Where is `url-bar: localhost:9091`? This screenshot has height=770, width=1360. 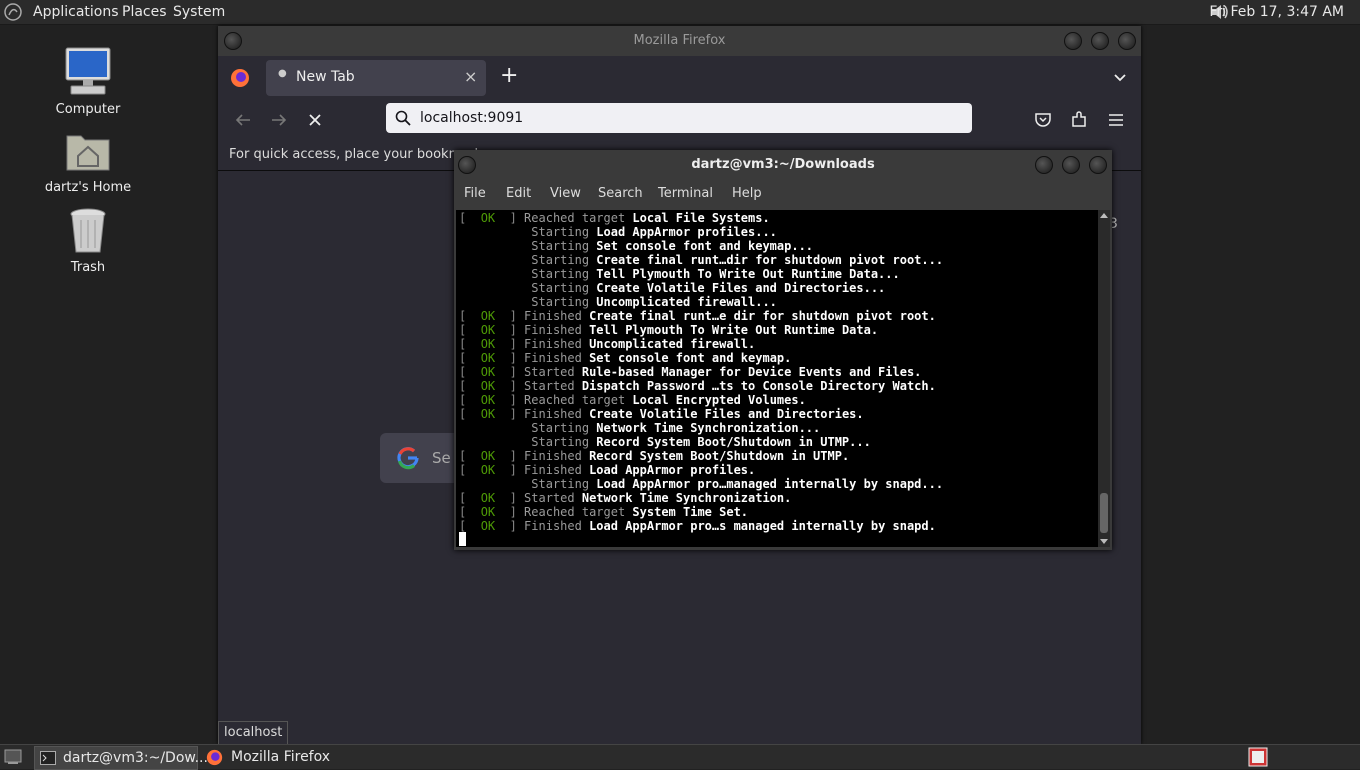 url-bar: localhost:9091 is located at coordinates (679, 118).